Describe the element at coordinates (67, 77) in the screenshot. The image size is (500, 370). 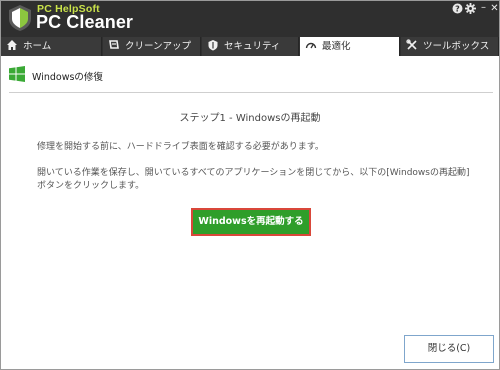
I see `section-title: Windowsの修復` at that location.